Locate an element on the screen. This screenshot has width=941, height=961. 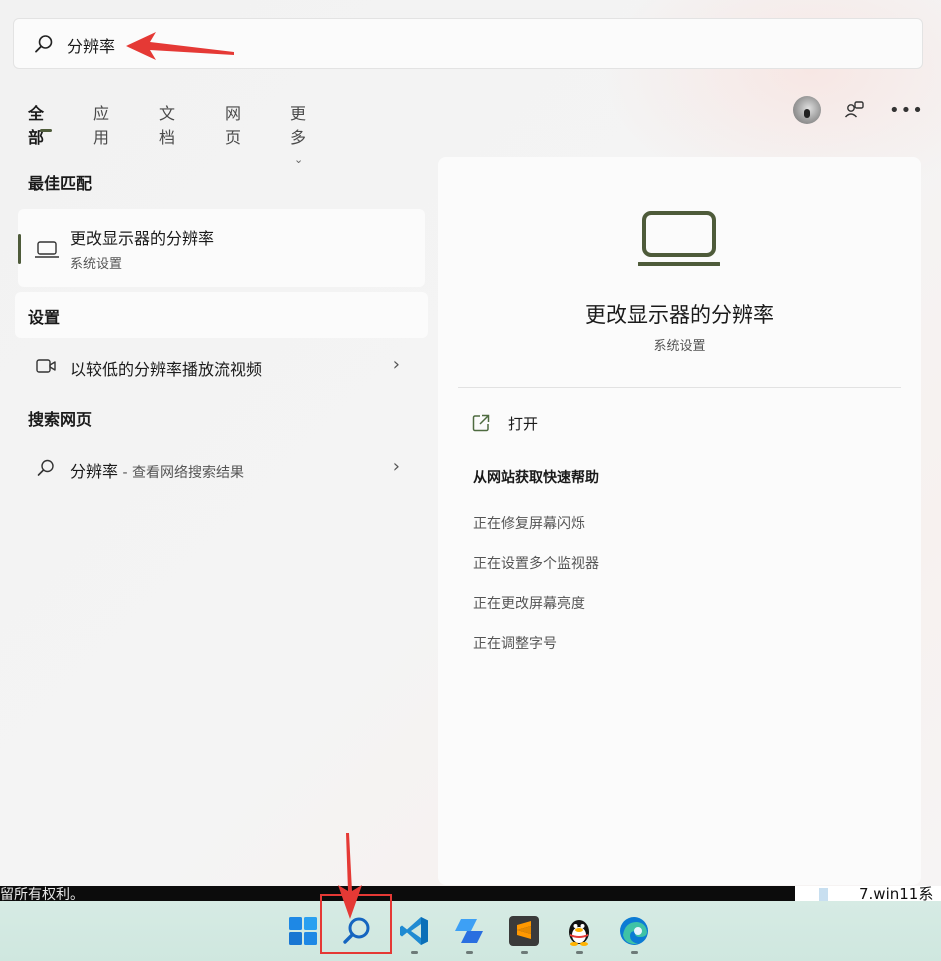
vscode-icon is located at coordinates (414, 931).